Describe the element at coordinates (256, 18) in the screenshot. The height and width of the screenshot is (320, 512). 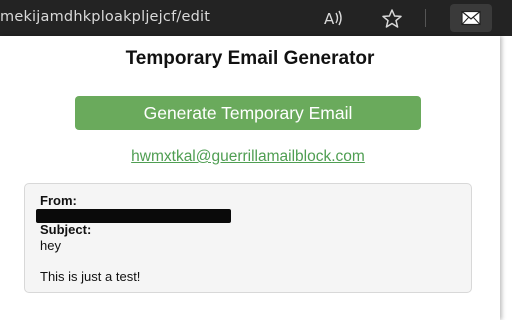
I see `browser-toolbar: mekijamdhkploakpljejcf/edit A` at that location.